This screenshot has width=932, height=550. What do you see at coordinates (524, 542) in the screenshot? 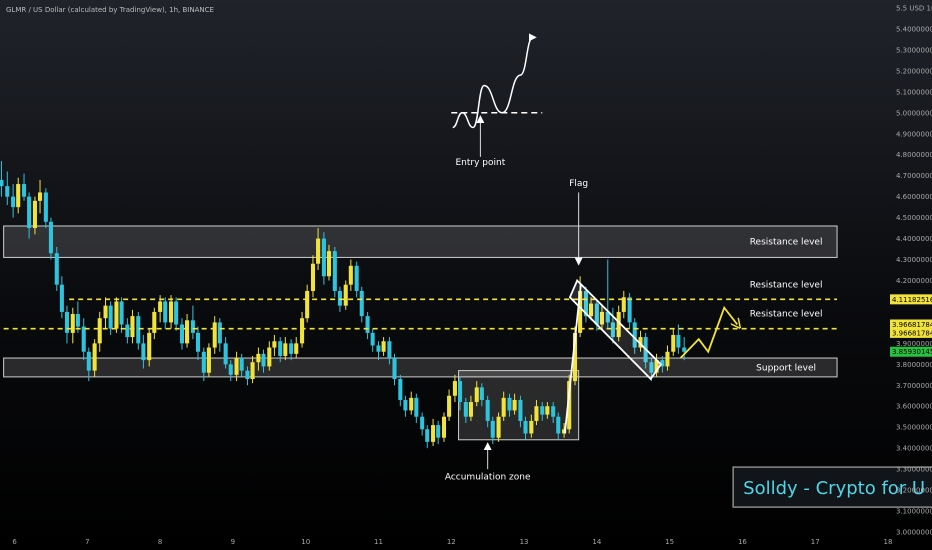
I see `x-tick-label: 13` at bounding box center [524, 542].